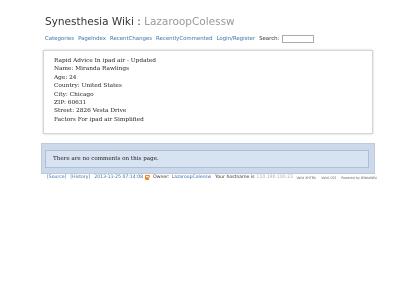 The width and height of the screenshot is (400, 300). Describe the element at coordinates (131, 39) in the screenshot. I see `nav-recentchanges: RecentChanges` at that location.